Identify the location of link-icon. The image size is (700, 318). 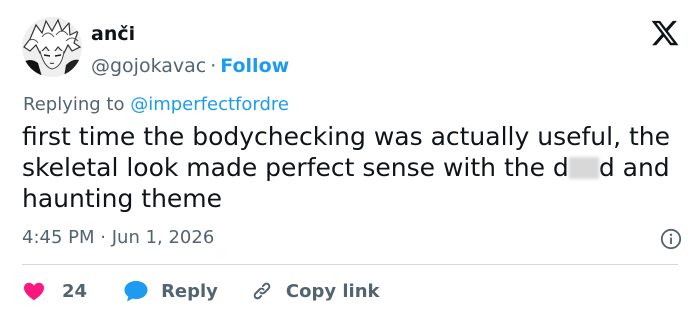
(262, 291).